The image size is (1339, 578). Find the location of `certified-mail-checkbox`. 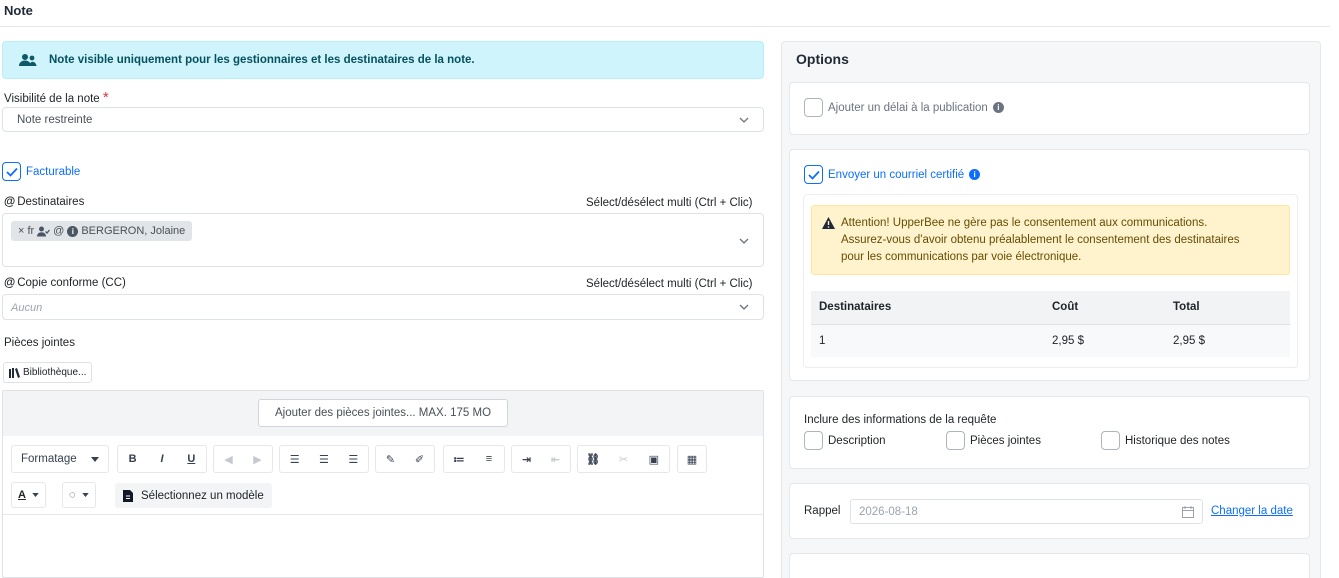

certified-mail-checkbox is located at coordinates (813, 174).